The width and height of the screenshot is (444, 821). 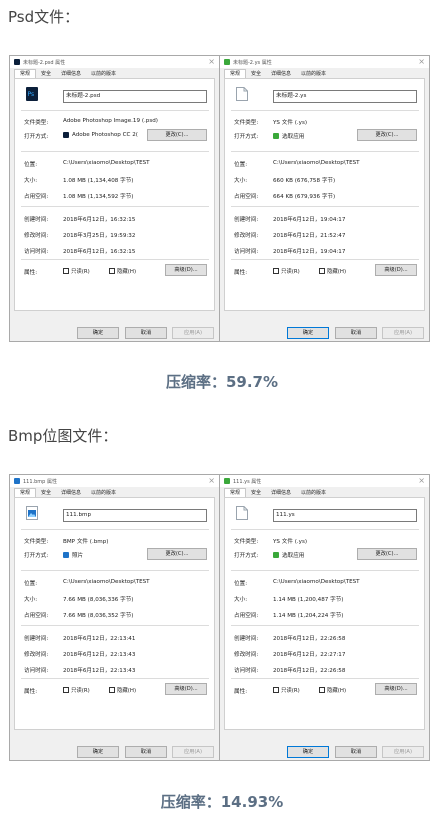 What do you see at coordinates (98, 197) in the screenshot?
I see `size-on-disk-value: 1.08 MB (1,134,592 字节)` at bounding box center [98, 197].